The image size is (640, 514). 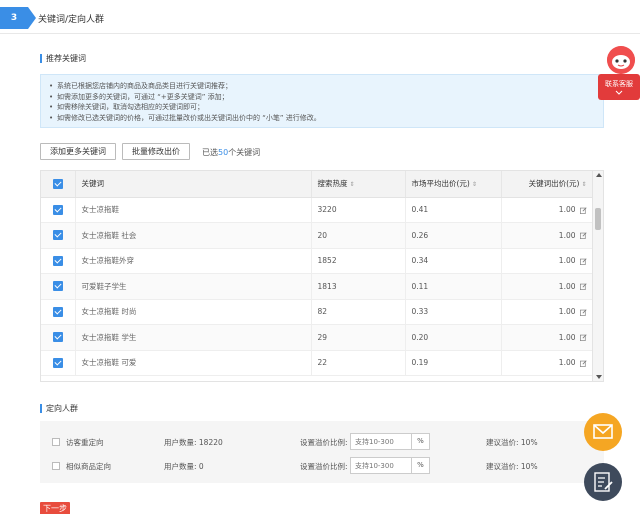 I want to click on table-row: 女士凉拖鞋 学生 29 0.20 1.00, so click(x=317, y=337).